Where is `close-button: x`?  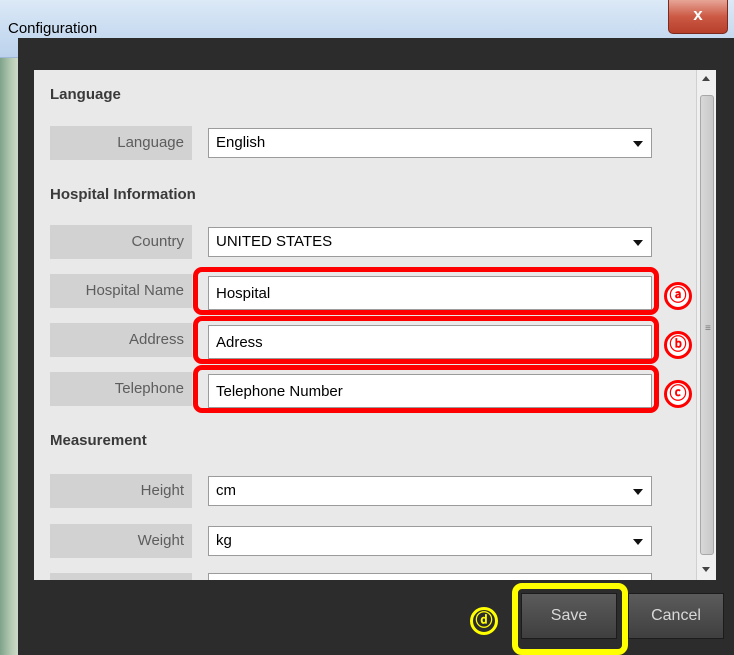
close-button: x is located at coordinates (698, 17).